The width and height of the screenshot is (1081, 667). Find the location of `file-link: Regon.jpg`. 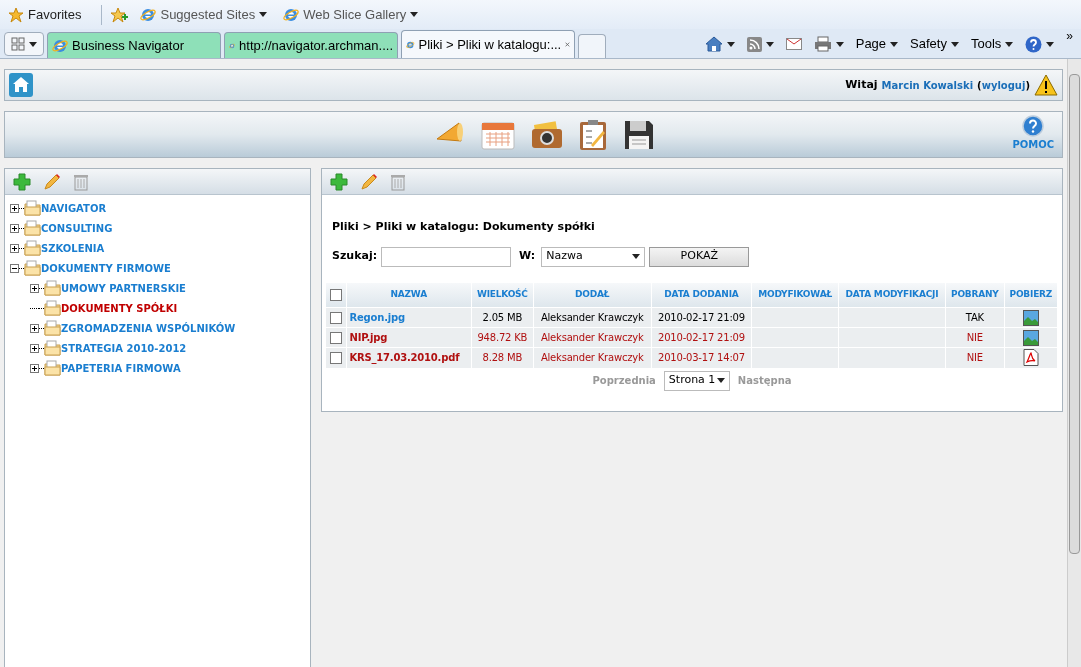

file-link: Regon.jpg is located at coordinates (377, 317).